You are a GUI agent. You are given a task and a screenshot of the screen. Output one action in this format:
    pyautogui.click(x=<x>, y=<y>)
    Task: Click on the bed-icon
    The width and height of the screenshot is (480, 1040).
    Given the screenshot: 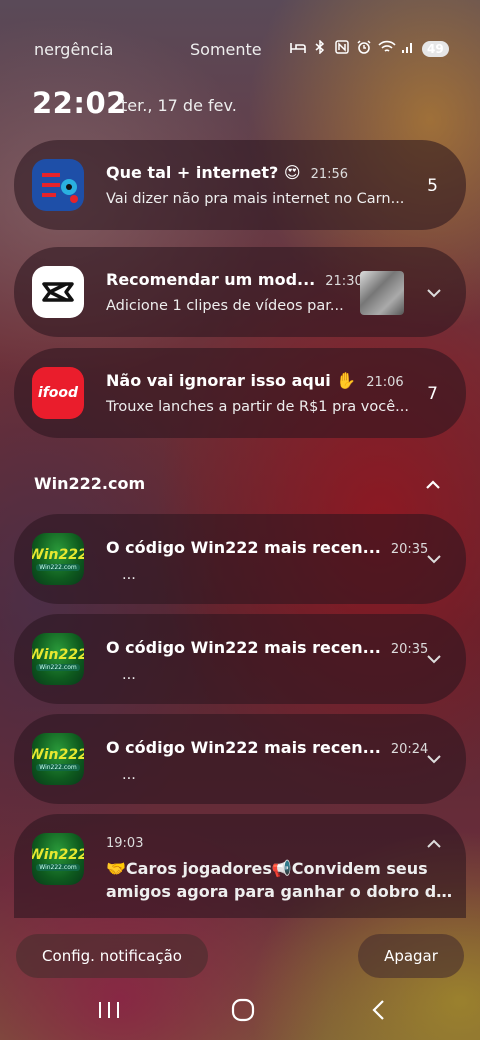 What is the action you would take?
    pyautogui.click(x=298, y=49)
    